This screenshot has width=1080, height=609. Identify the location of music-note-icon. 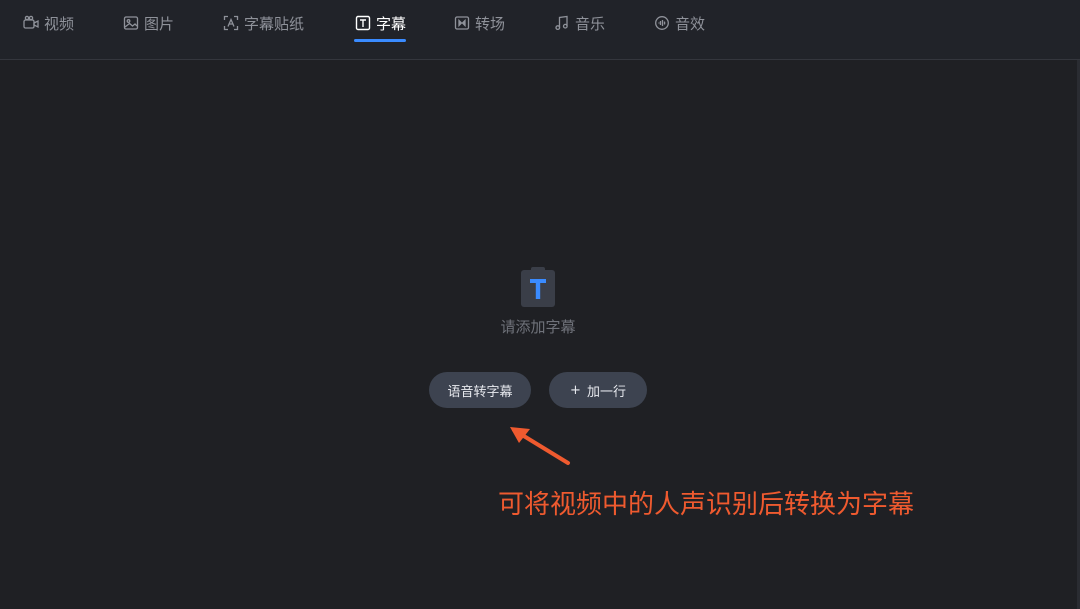
(562, 23).